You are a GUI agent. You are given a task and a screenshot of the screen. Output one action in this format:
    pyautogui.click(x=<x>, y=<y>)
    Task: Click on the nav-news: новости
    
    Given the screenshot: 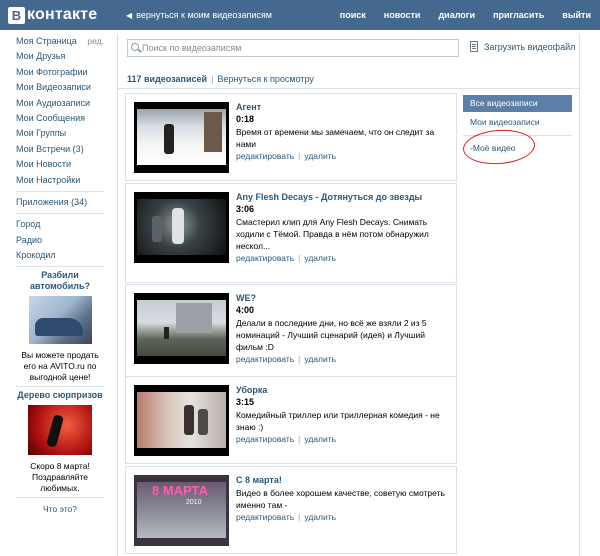 What is the action you would take?
    pyautogui.click(x=402, y=15)
    